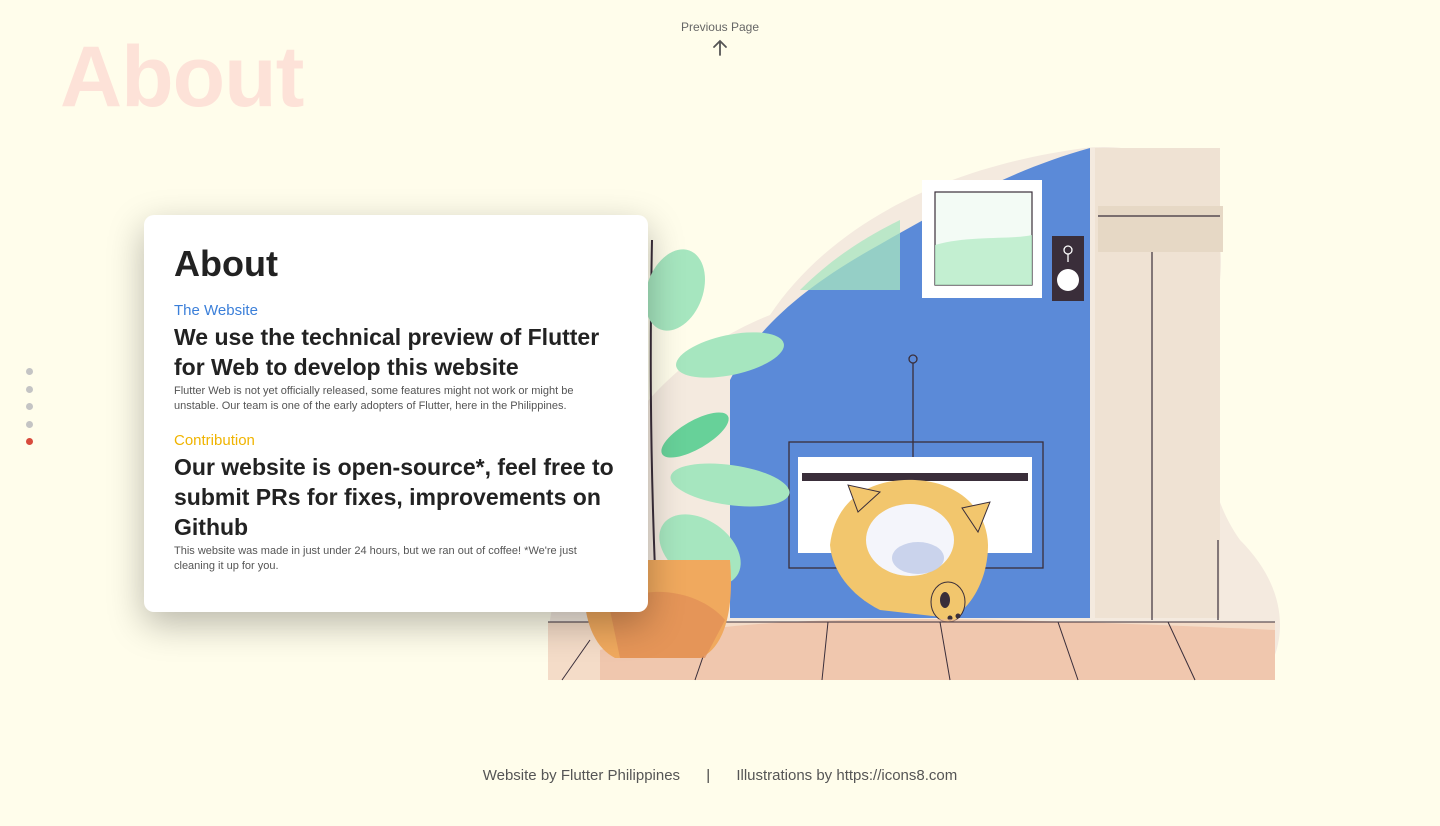 The image size is (1440, 826). Describe the element at coordinates (581, 775) in the screenshot. I see `credit-flutter-philippines-link: Website by Flutter Philippines` at that location.